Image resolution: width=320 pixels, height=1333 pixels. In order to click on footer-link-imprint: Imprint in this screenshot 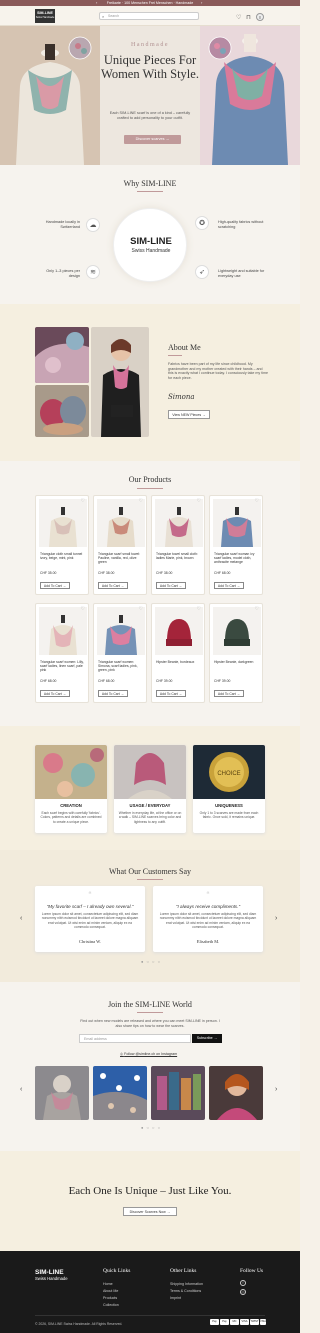, I will do `click(175, 1298)`.